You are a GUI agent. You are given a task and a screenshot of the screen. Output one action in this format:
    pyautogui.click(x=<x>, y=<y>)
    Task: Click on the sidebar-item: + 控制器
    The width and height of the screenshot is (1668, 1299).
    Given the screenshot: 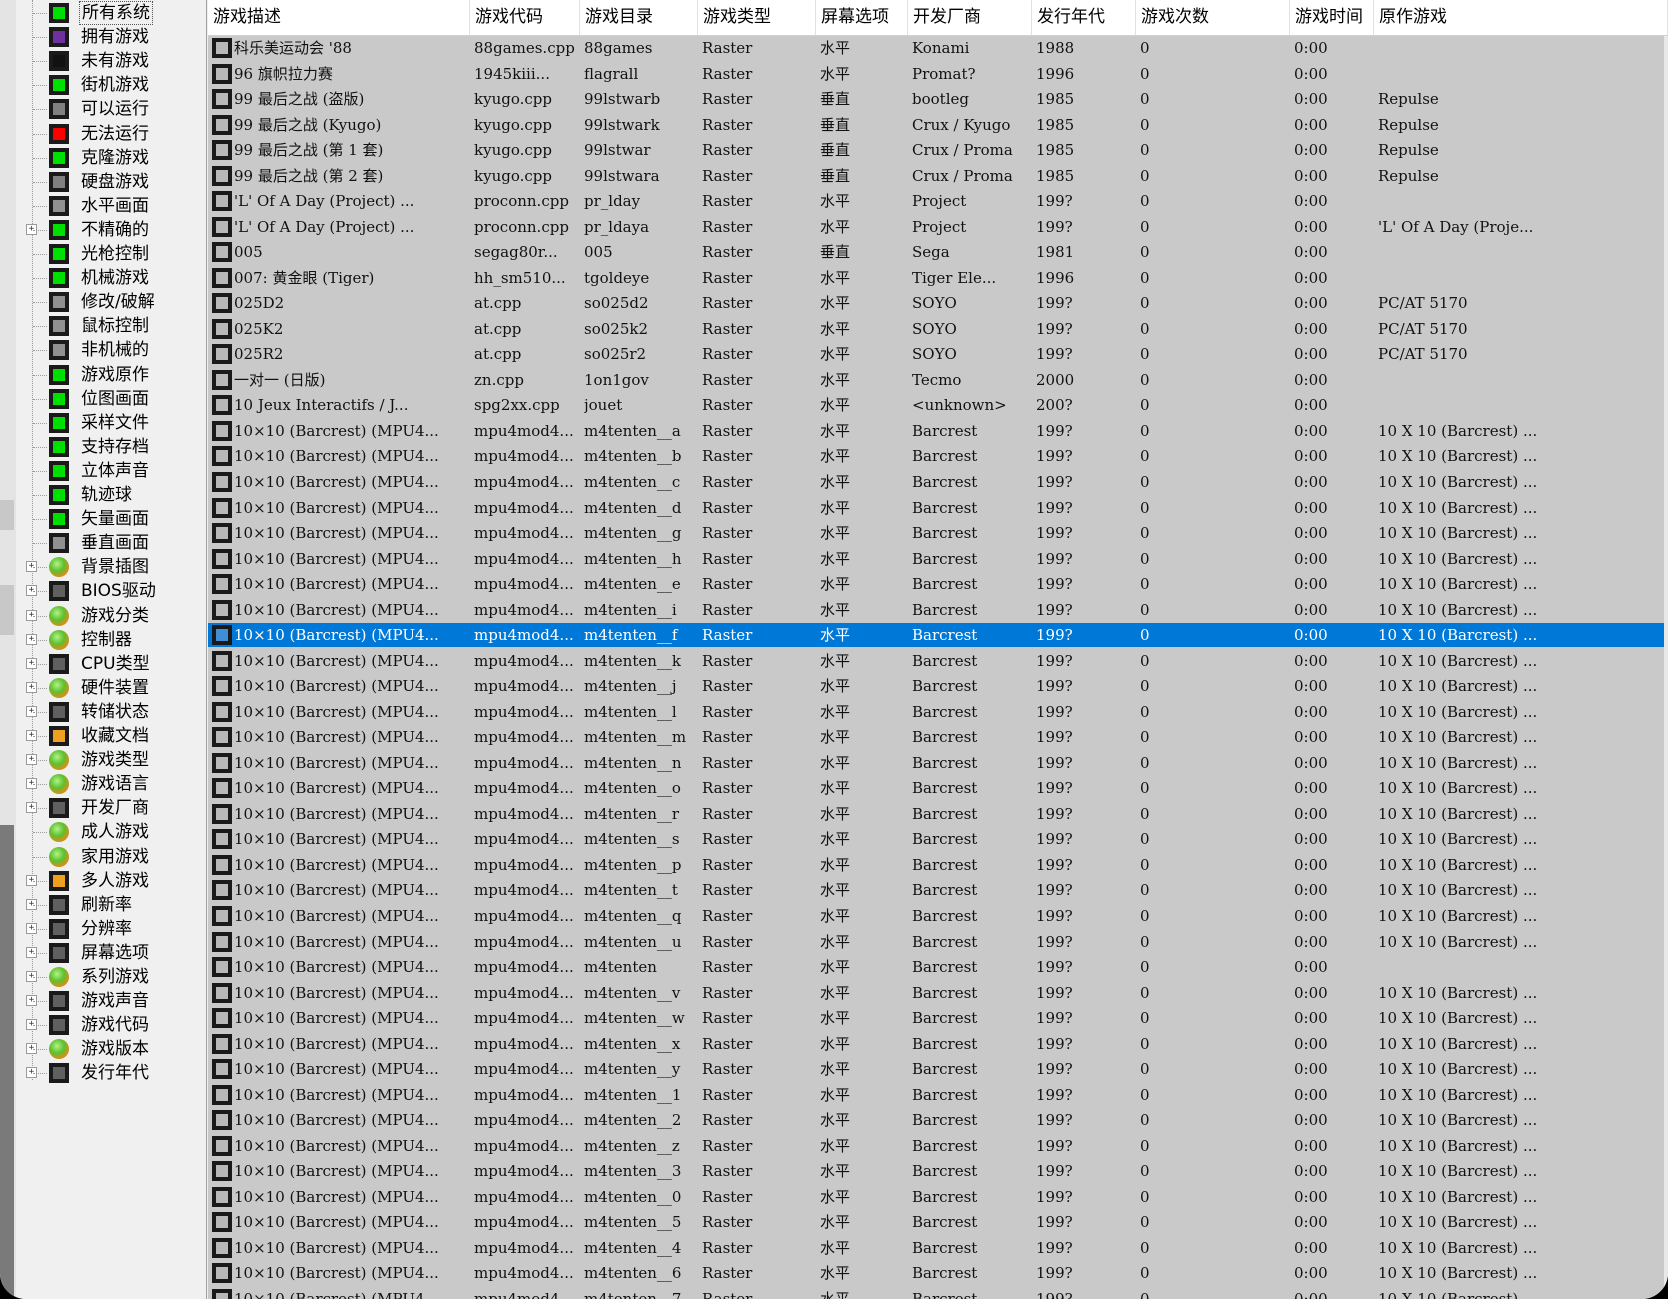 What is the action you would take?
    pyautogui.click(x=111, y=640)
    